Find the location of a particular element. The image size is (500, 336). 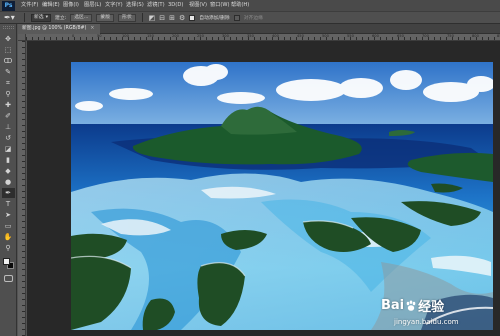

toolbox-grip is located at coordinates (8, 27).